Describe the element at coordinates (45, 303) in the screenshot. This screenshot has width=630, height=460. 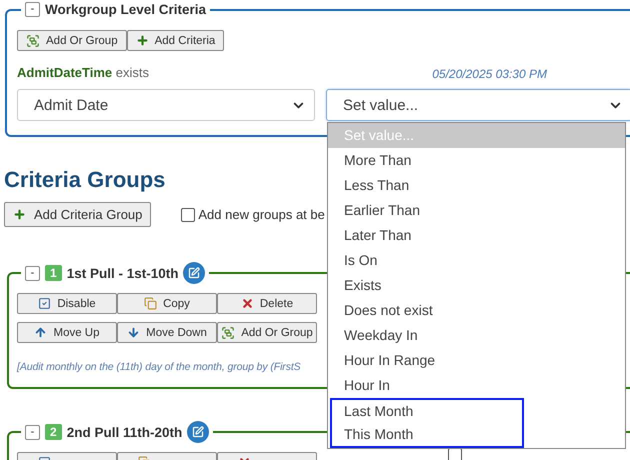
I see `checkbox-icon` at that location.